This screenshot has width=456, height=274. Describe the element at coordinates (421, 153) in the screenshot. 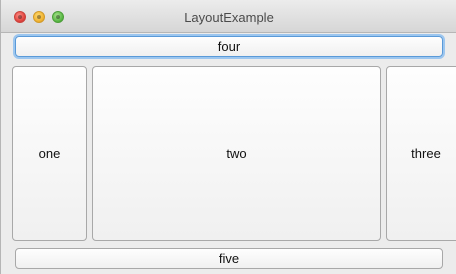

I see `three-button: three` at that location.